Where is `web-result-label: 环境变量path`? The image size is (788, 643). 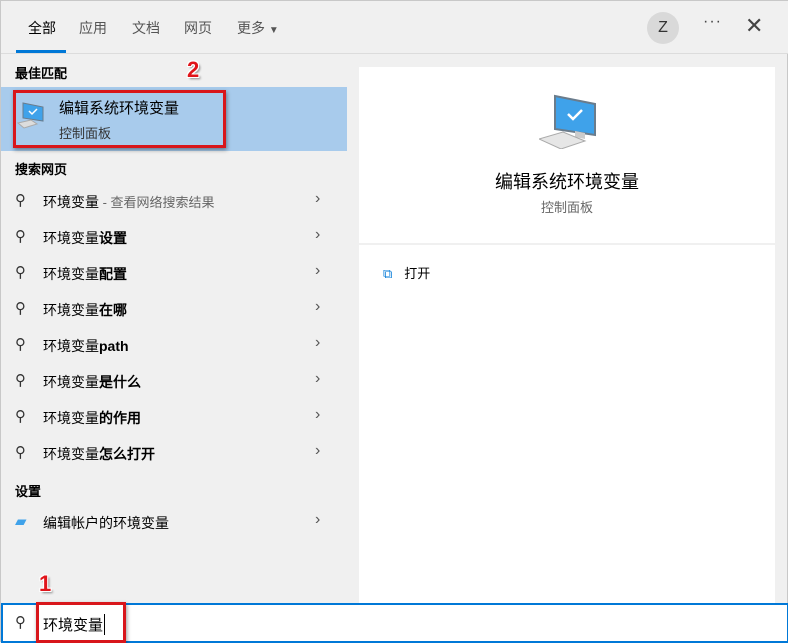
web-result-label: 环境变量path is located at coordinates (86, 346).